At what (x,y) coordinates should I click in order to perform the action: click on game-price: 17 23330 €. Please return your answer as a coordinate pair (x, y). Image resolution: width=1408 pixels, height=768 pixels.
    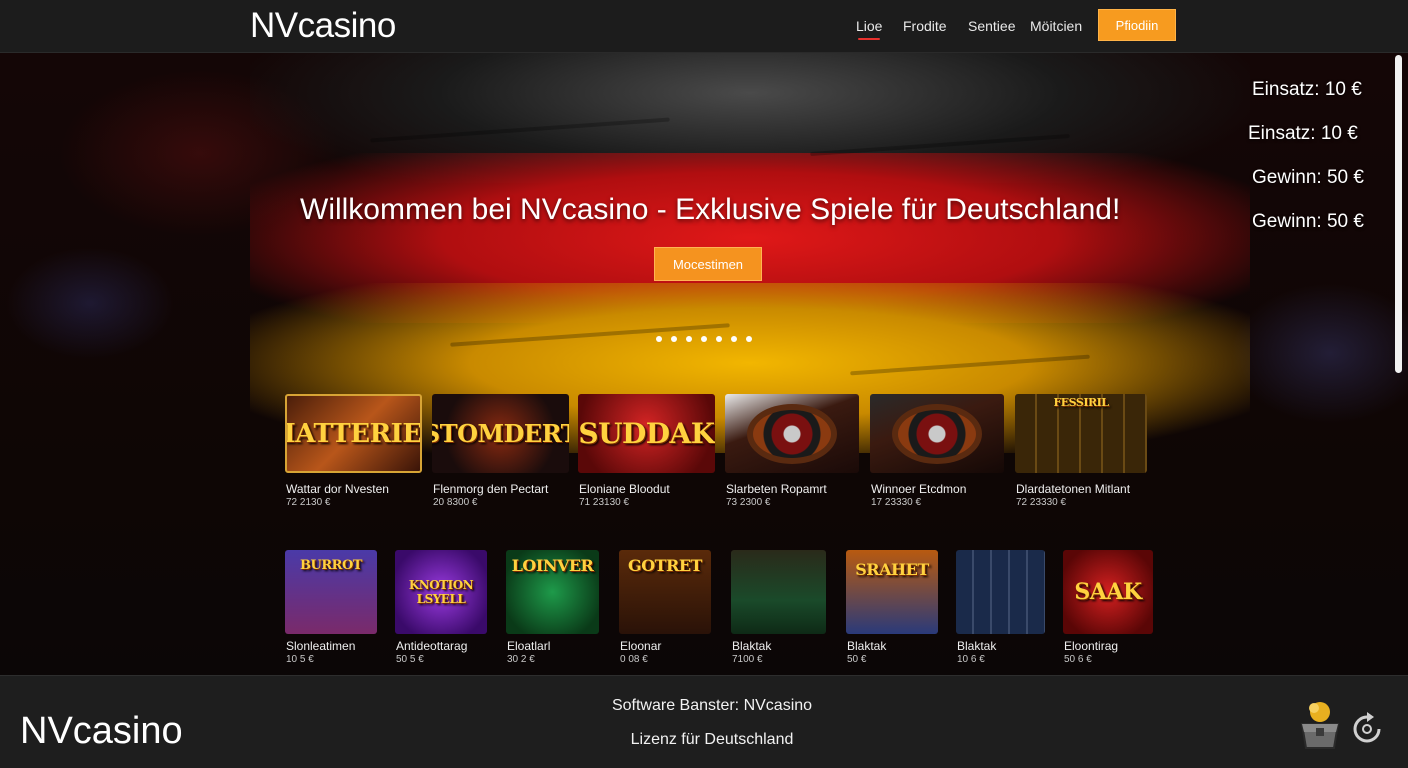
    Looking at the image, I should click on (896, 502).